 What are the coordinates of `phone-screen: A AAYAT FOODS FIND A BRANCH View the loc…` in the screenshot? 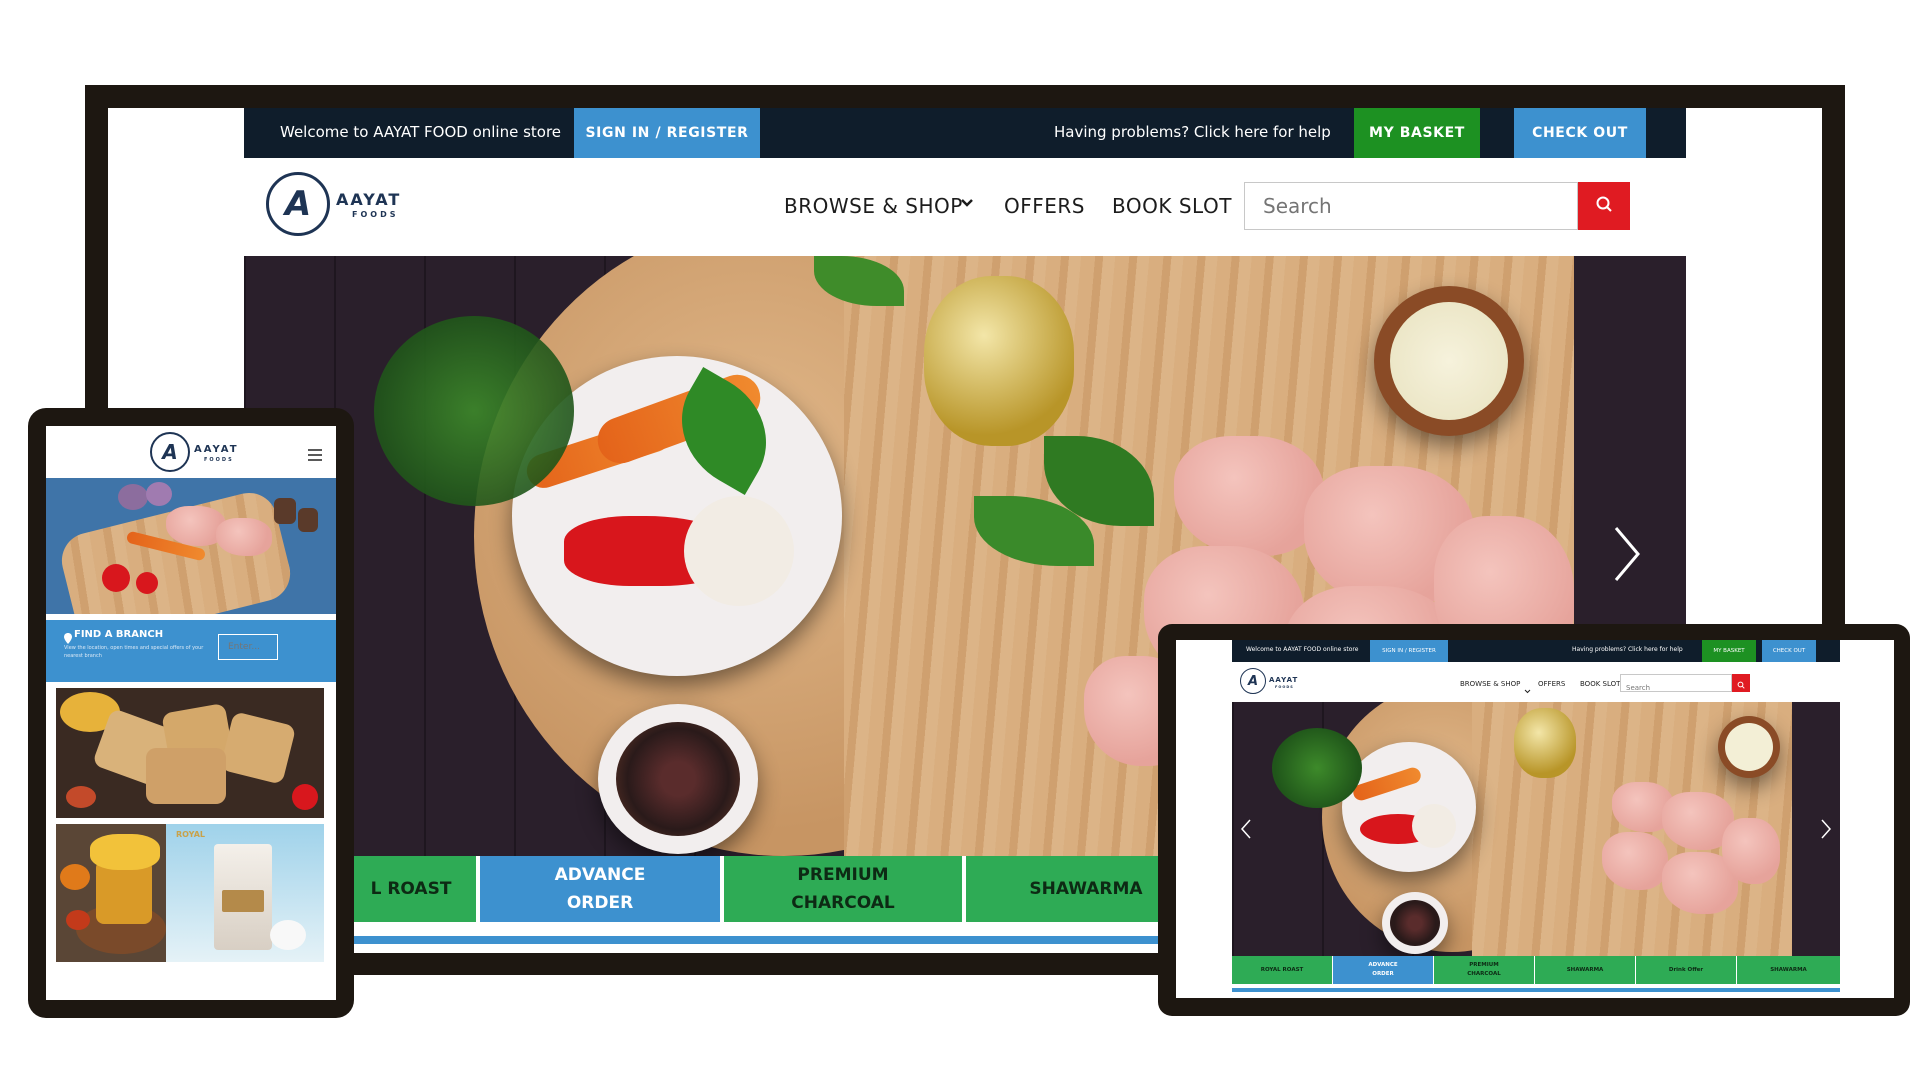 It's located at (191, 713).